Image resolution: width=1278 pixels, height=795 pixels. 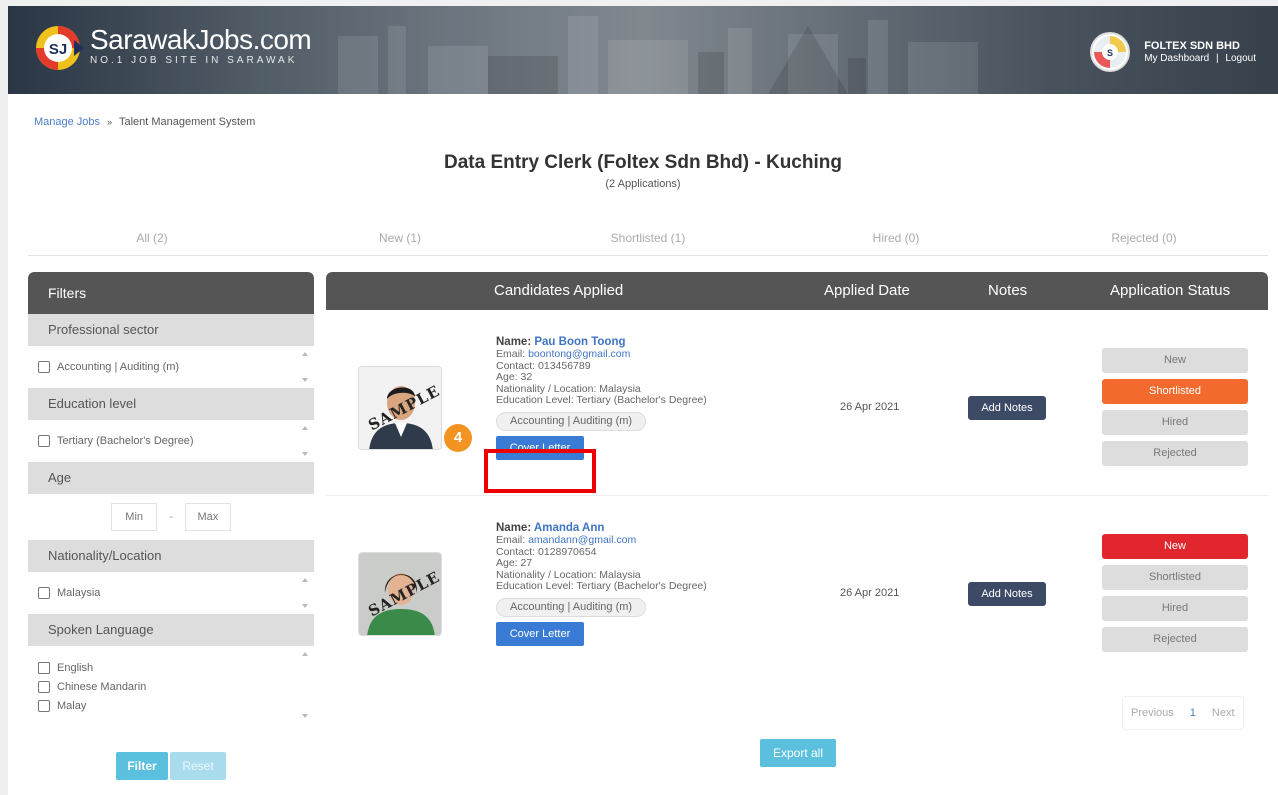 I want to click on age-max-input, so click(x=207, y=517).